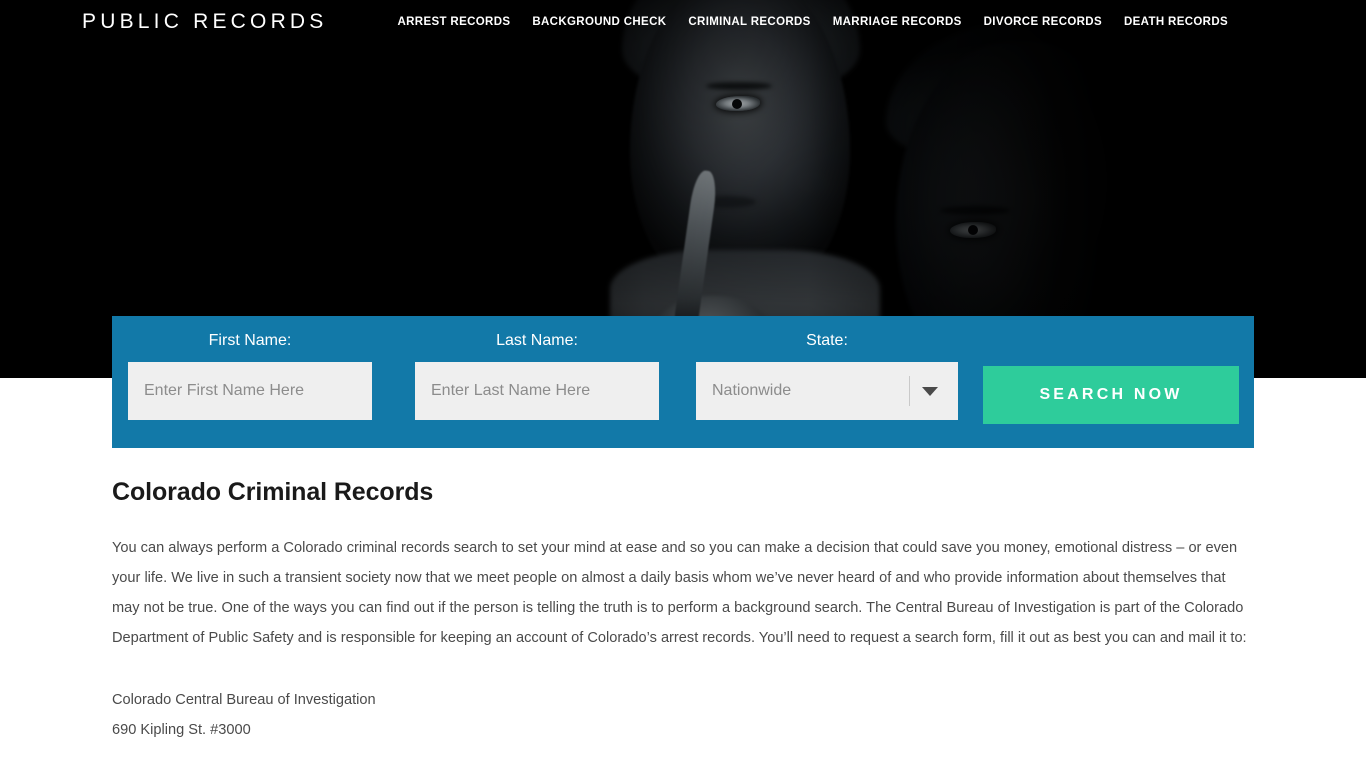 The image size is (1366, 768). What do you see at coordinates (1111, 395) in the screenshot?
I see `search-now-button: SEARCH NOW` at bounding box center [1111, 395].